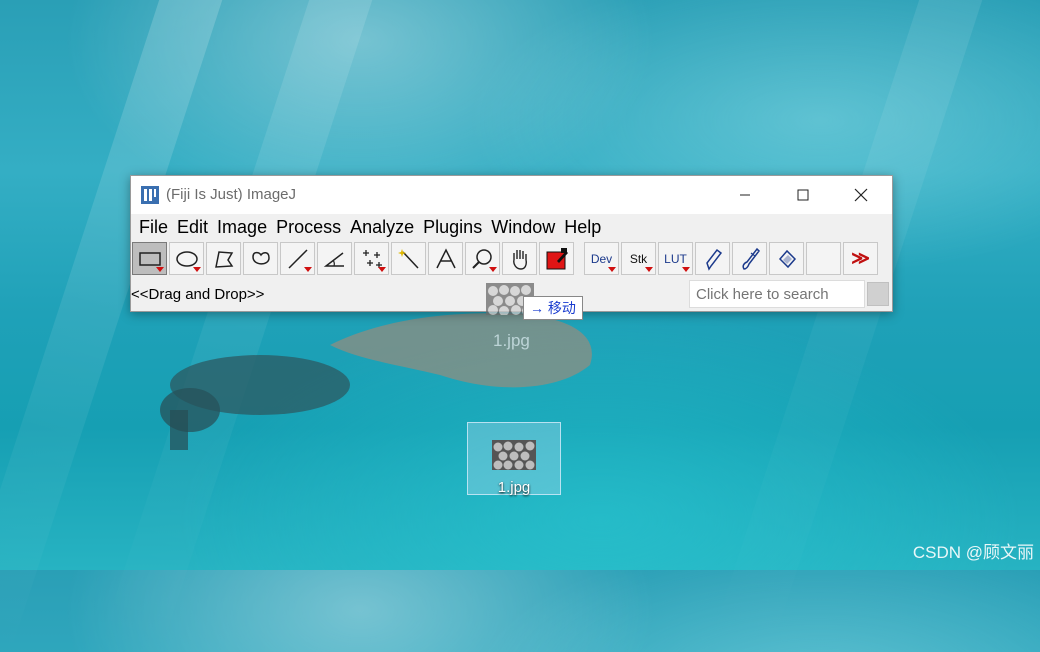  What do you see at coordinates (382, 227) in the screenshot?
I see `menu-analyze: Analyze` at bounding box center [382, 227].